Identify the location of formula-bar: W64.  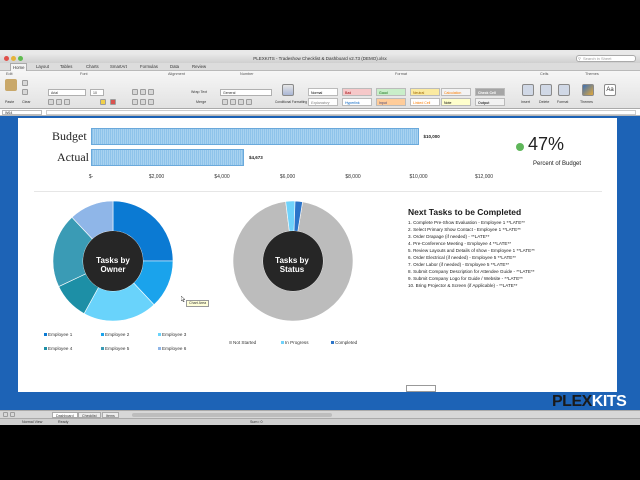
(320, 112).